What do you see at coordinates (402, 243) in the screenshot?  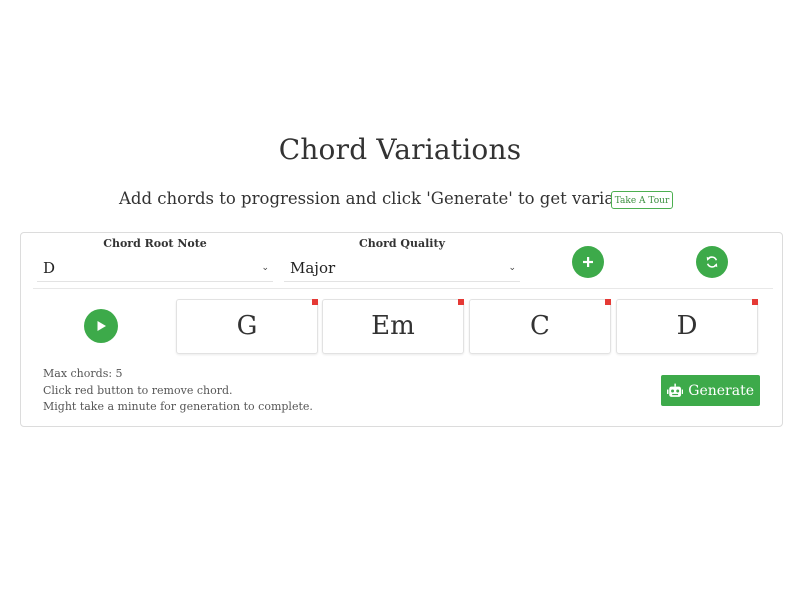 I see `chord-quality-label: Chord Quality` at bounding box center [402, 243].